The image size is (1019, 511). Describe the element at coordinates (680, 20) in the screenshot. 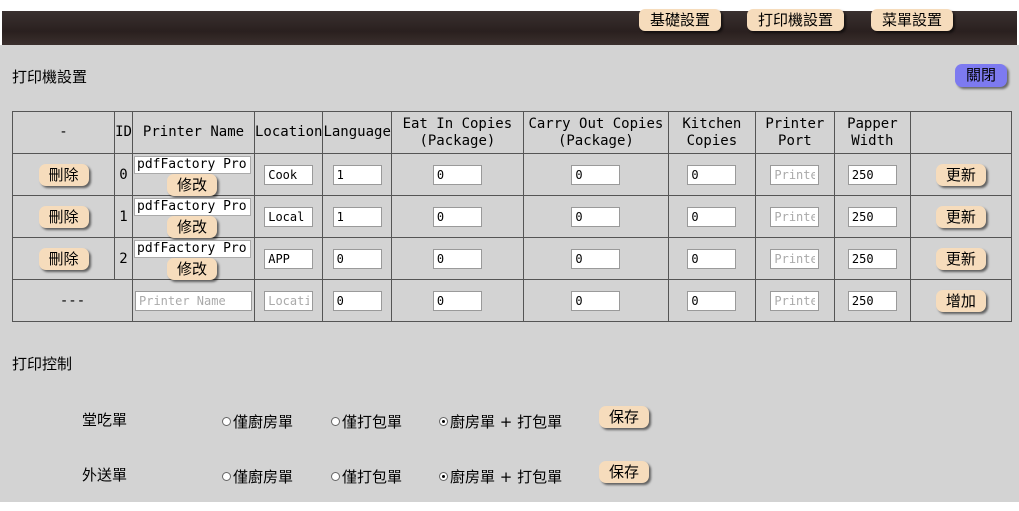

I see `nav-basic-settings-button: 基礎設置` at that location.